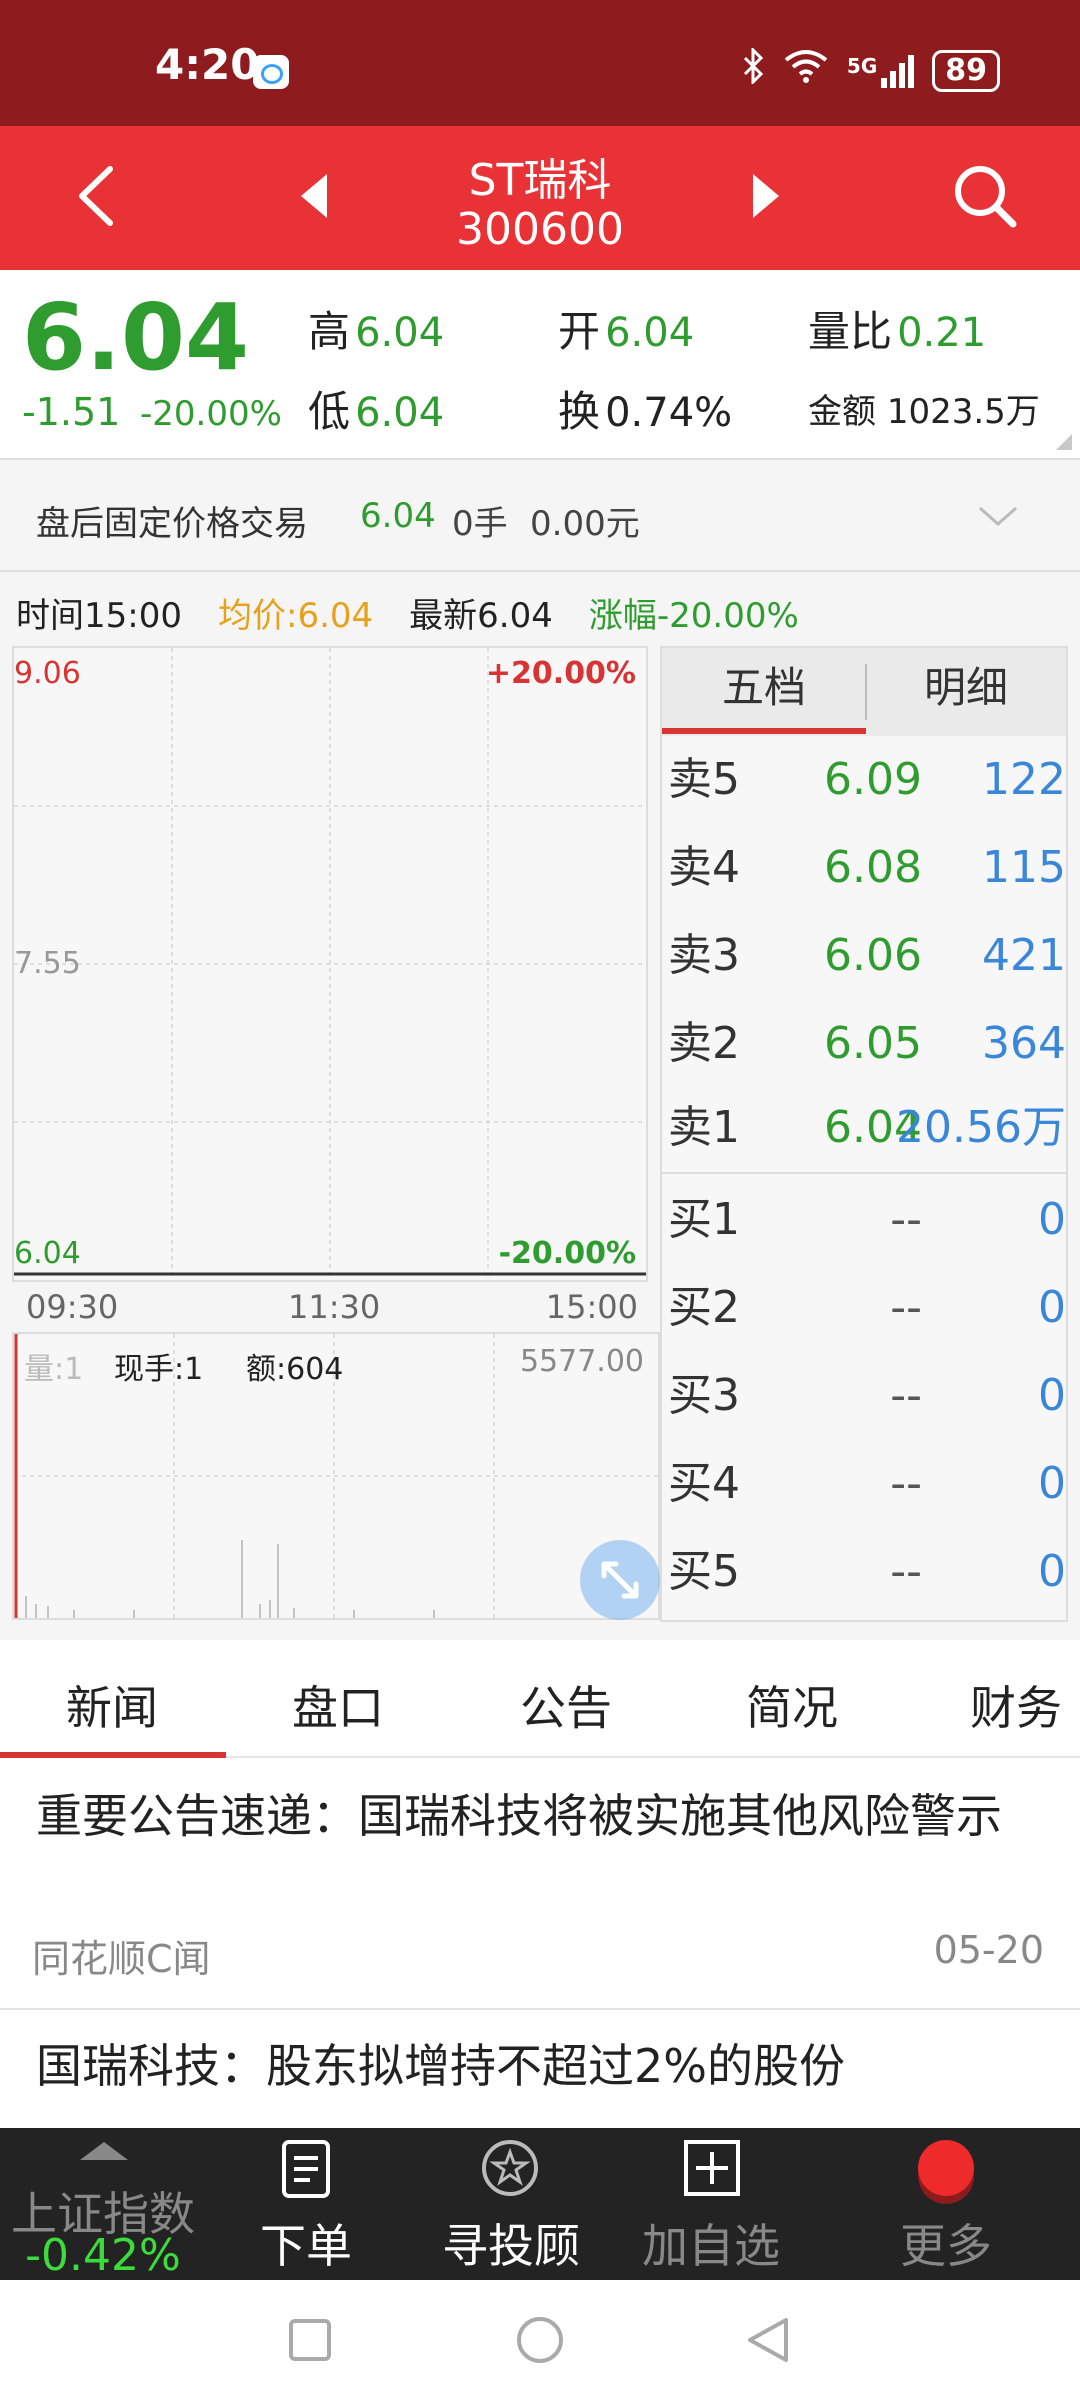  I want to click on previous-stock-icon, so click(315, 196).